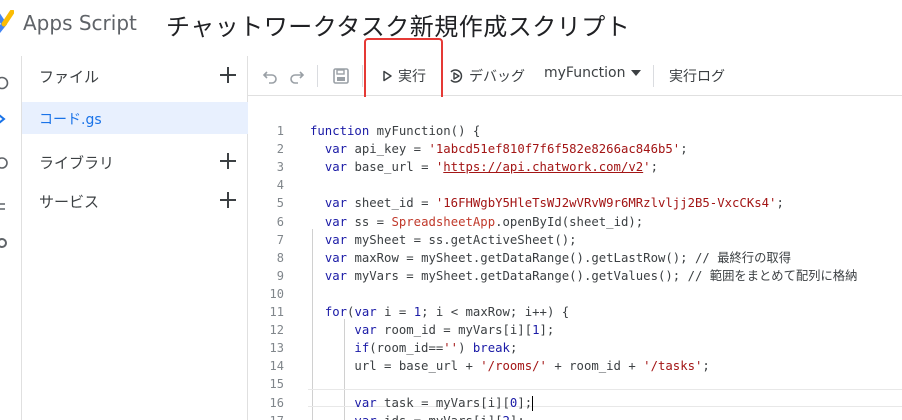 This screenshot has height=420, width=902. I want to click on code-token: for, so click(336, 312).